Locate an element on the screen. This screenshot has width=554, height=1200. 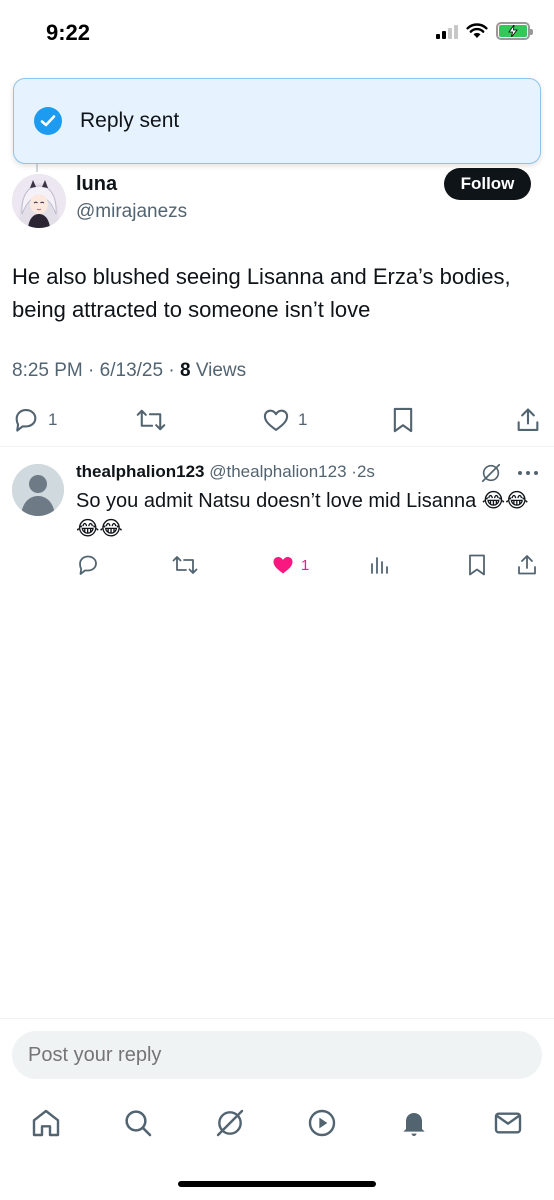
author-name: luna is located at coordinates (96, 184).